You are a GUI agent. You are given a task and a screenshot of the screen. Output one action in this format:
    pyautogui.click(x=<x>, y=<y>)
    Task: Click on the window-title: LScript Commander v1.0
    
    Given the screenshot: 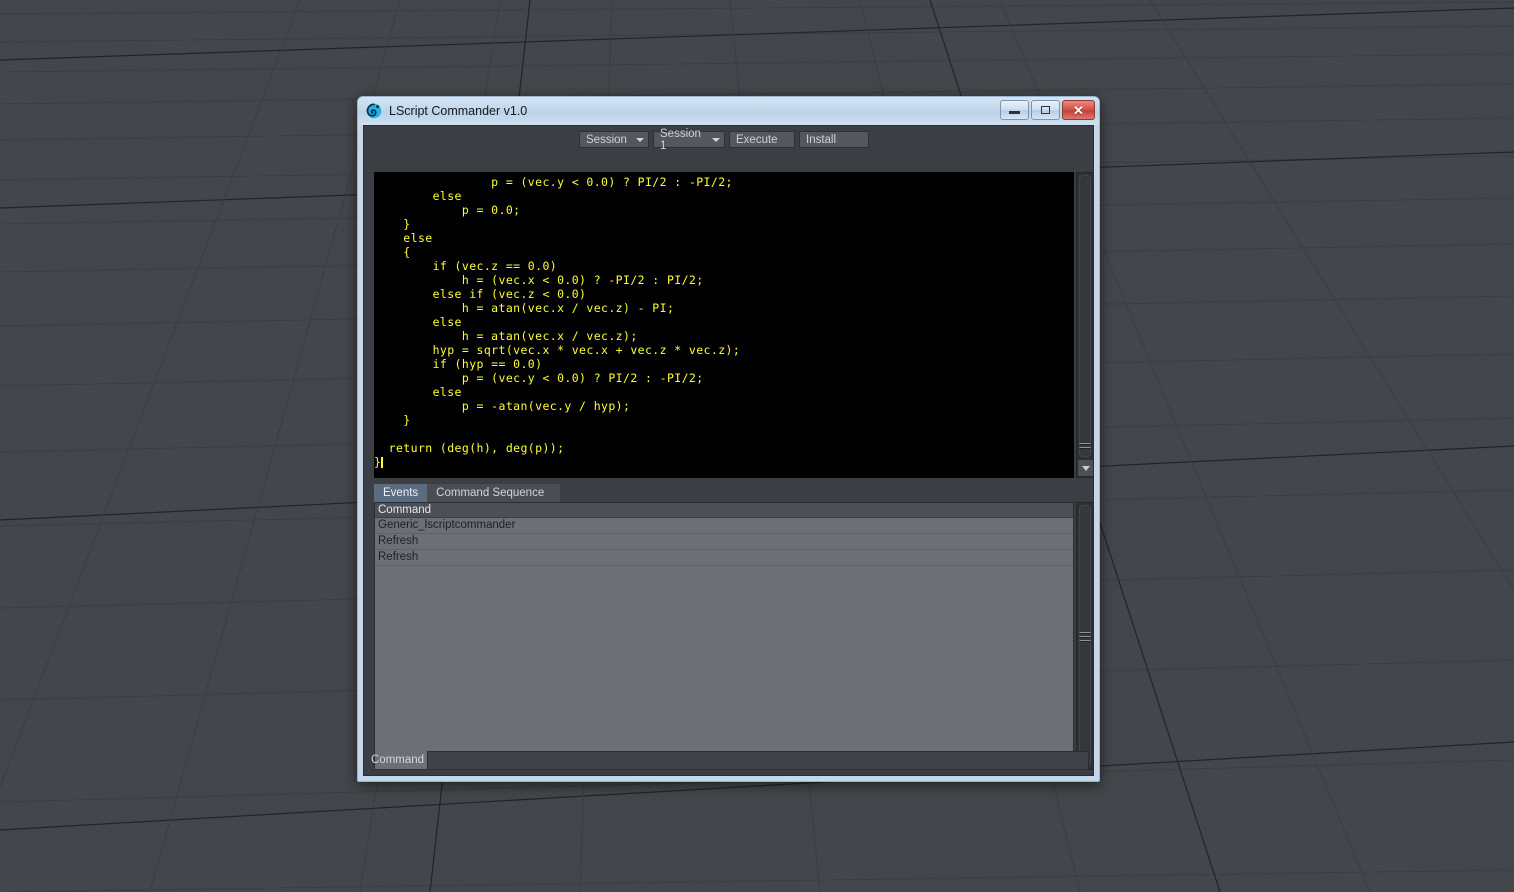 What is the action you would take?
    pyautogui.click(x=458, y=111)
    